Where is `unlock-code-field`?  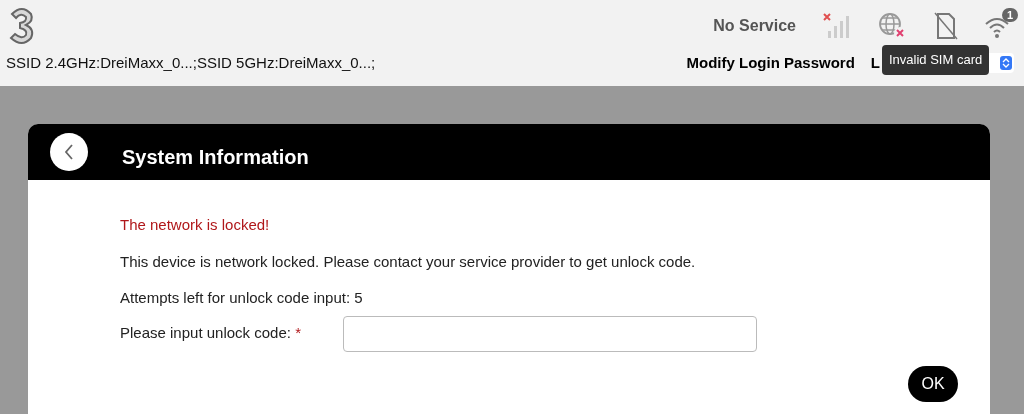
unlock-code-field is located at coordinates (550, 333).